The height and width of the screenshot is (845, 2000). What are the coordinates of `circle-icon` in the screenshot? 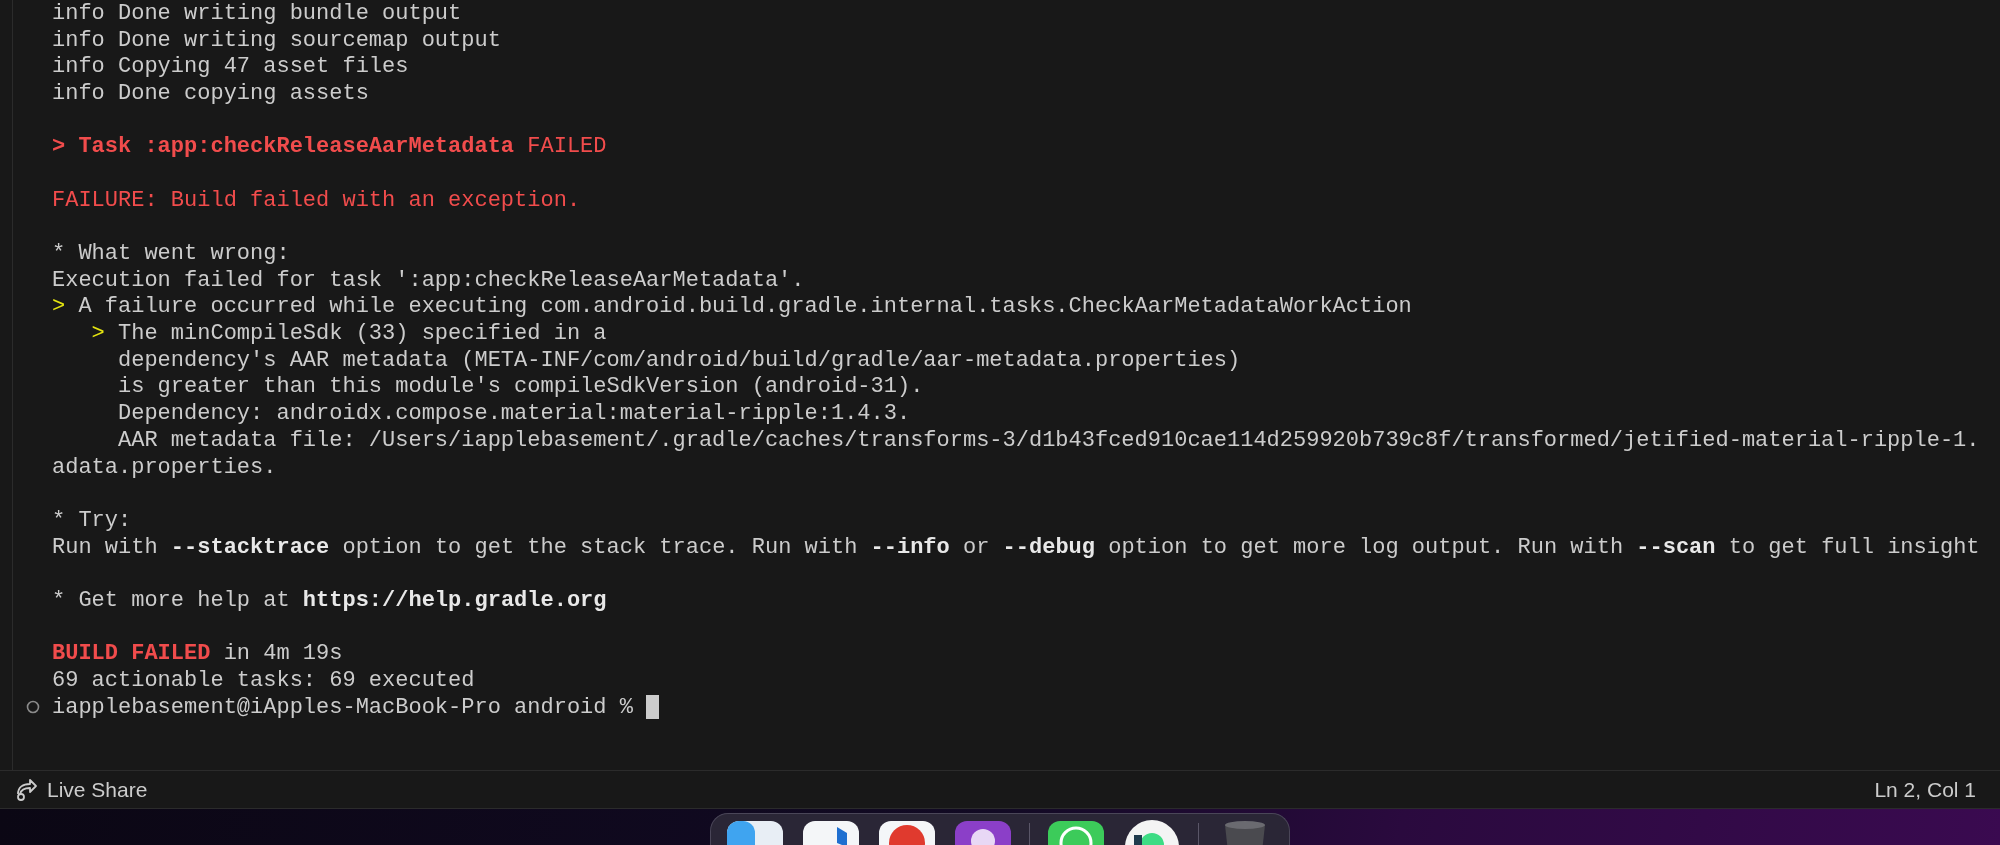 It's located at (32, 707).